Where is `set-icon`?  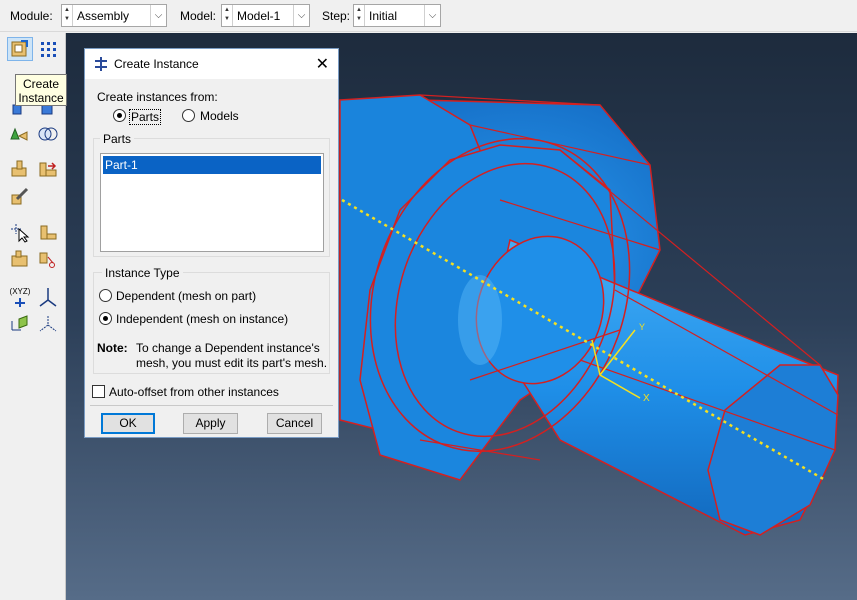
set-icon is located at coordinates (48, 259).